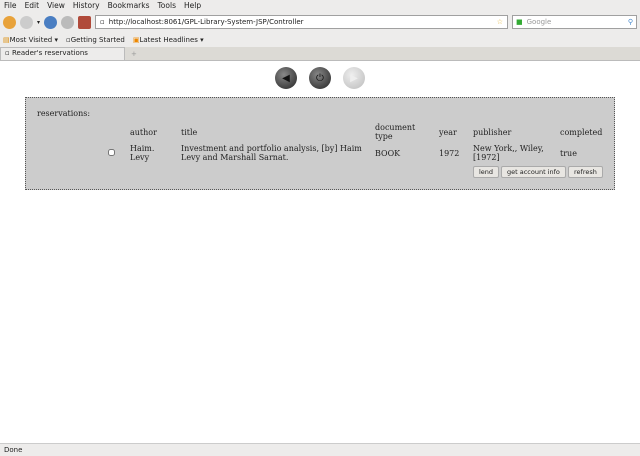 This screenshot has width=640, height=456. I want to click on back-circle-icon: ◀, so click(286, 78).